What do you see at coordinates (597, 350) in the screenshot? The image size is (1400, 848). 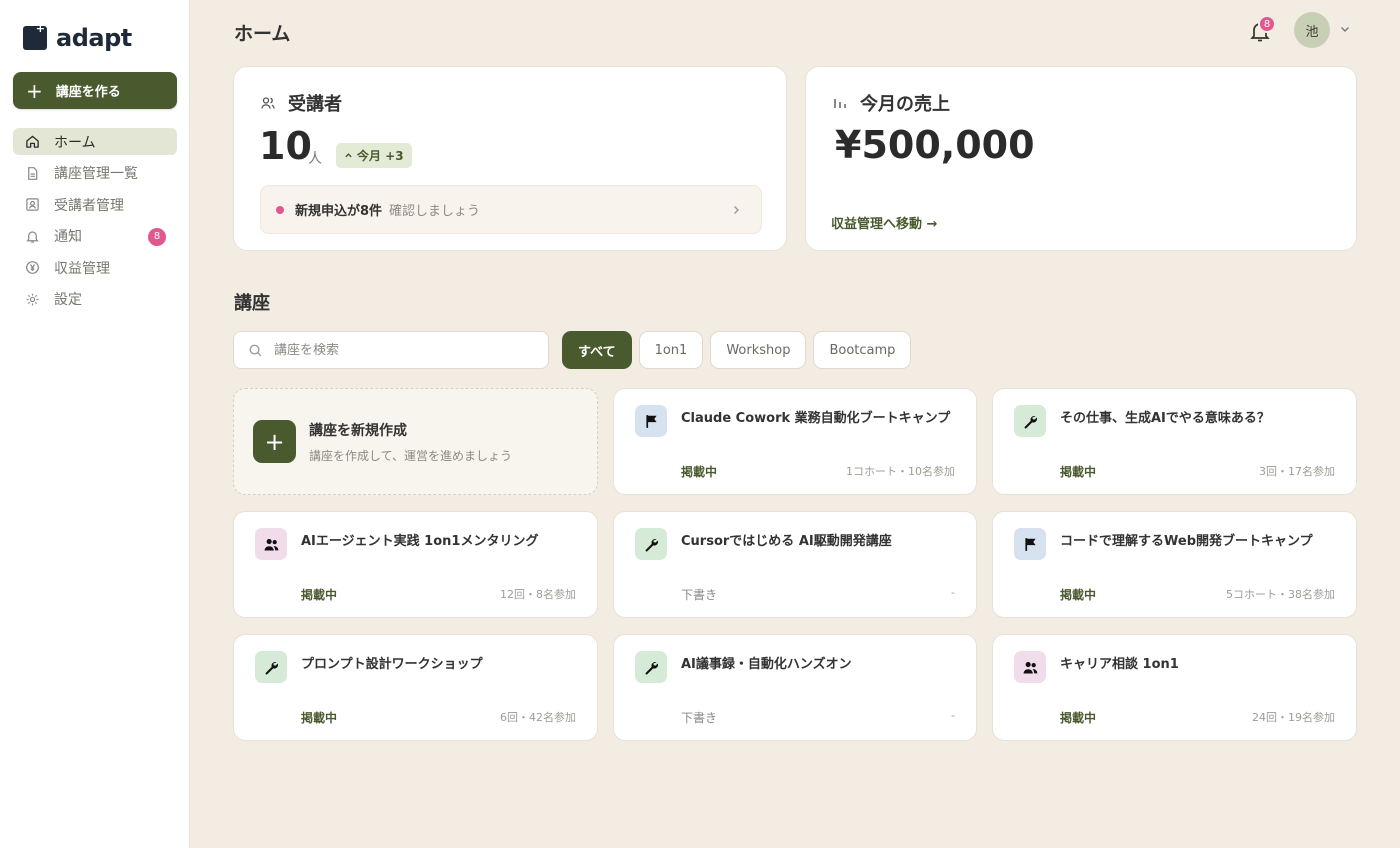 I see `filter-all: すべて` at bounding box center [597, 350].